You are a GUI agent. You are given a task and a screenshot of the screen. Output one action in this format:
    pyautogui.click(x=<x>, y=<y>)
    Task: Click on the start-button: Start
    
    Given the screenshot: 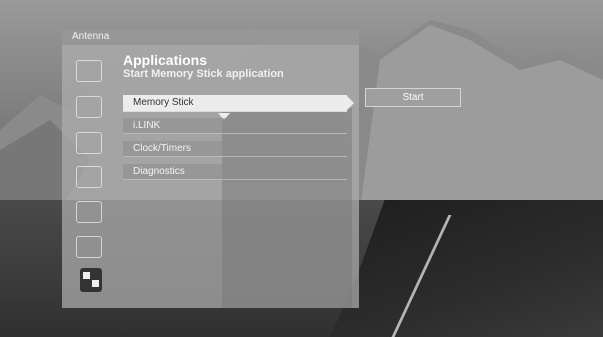 What is the action you would take?
    pyautogui.click(x=413, y=97)
    